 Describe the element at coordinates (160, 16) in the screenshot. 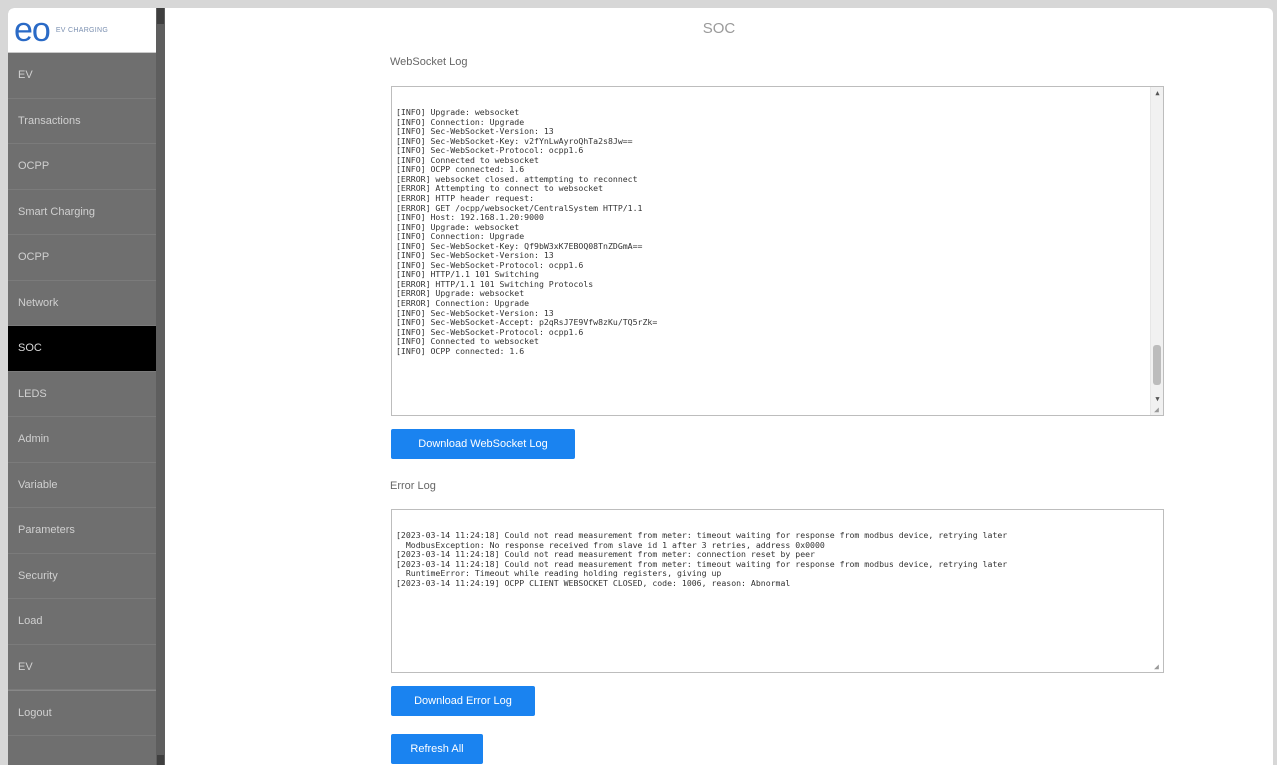

I see `sidebar-scroll-thumb` at that location.